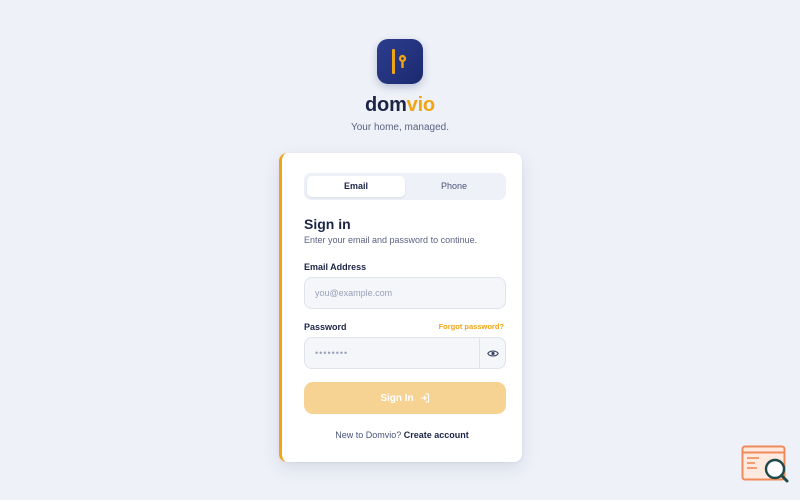  I want to click on key-door-icon, so click(399, 61).